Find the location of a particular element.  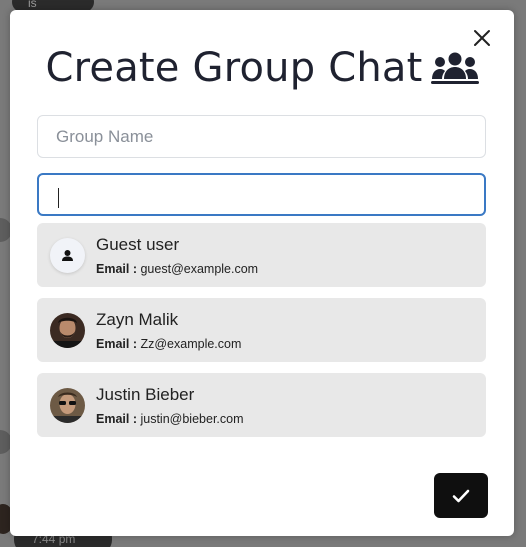

modal-title: Create Group Chat is located at coordinates (234, 68).